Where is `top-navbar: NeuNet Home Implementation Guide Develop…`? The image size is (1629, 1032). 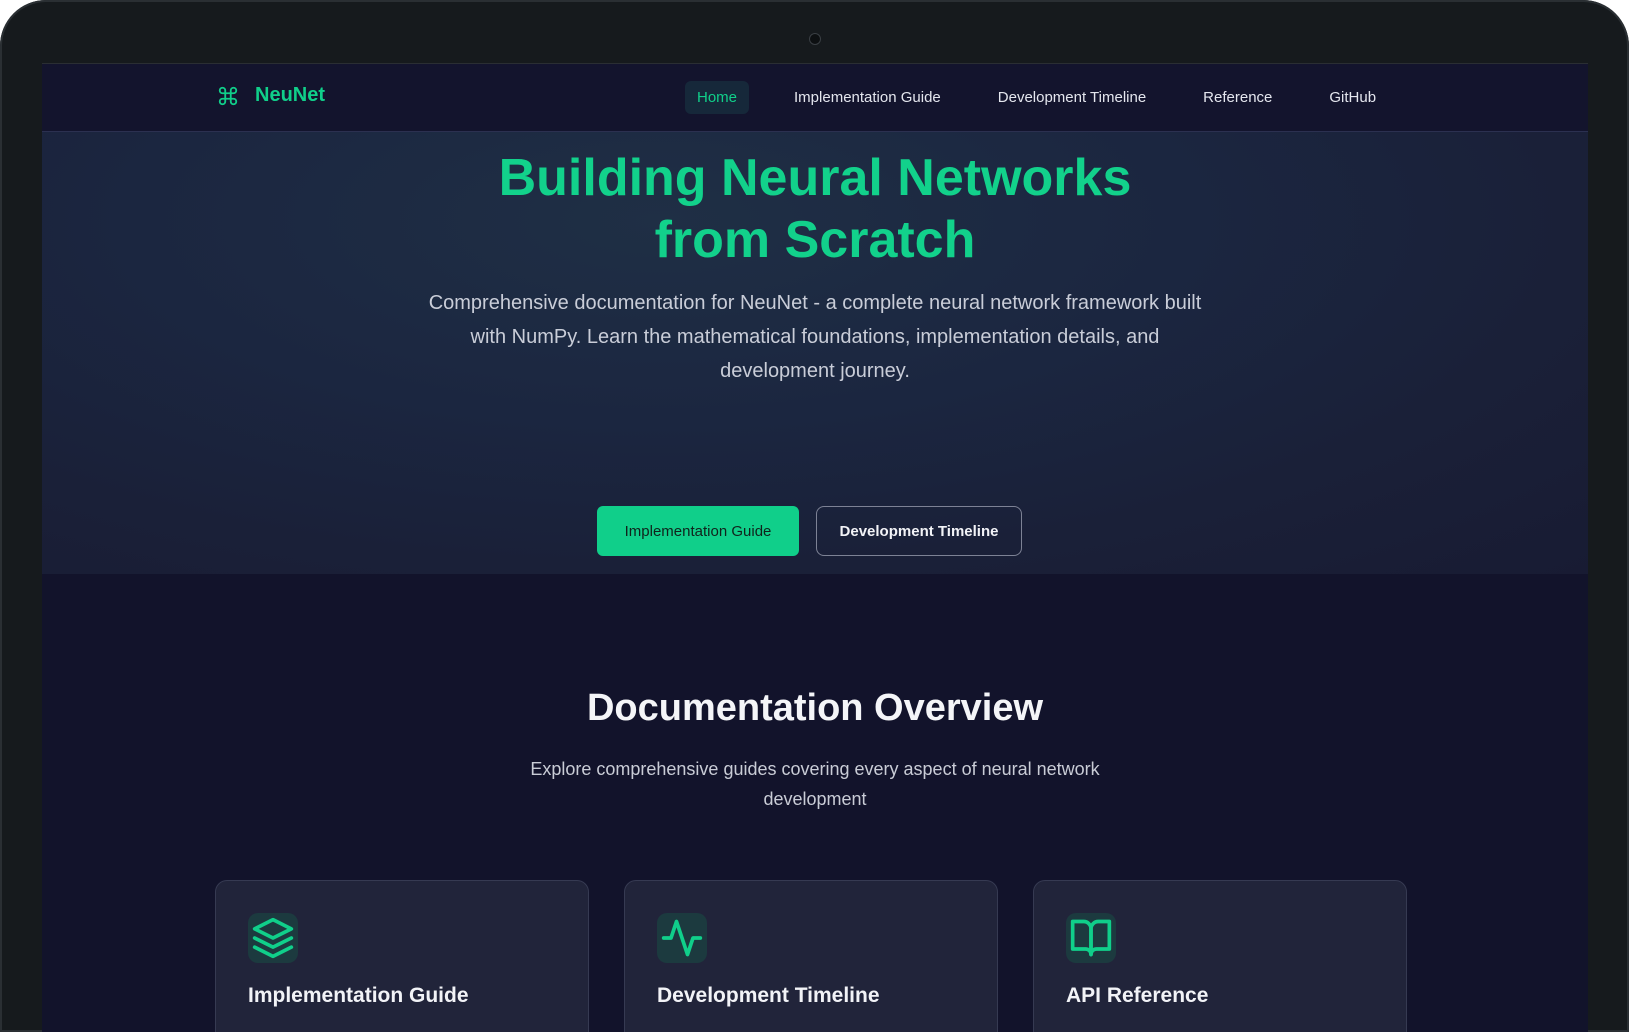 top-navbar: NeuNet Home Implementation Guide Develop… is located at coordinates (815, 98).